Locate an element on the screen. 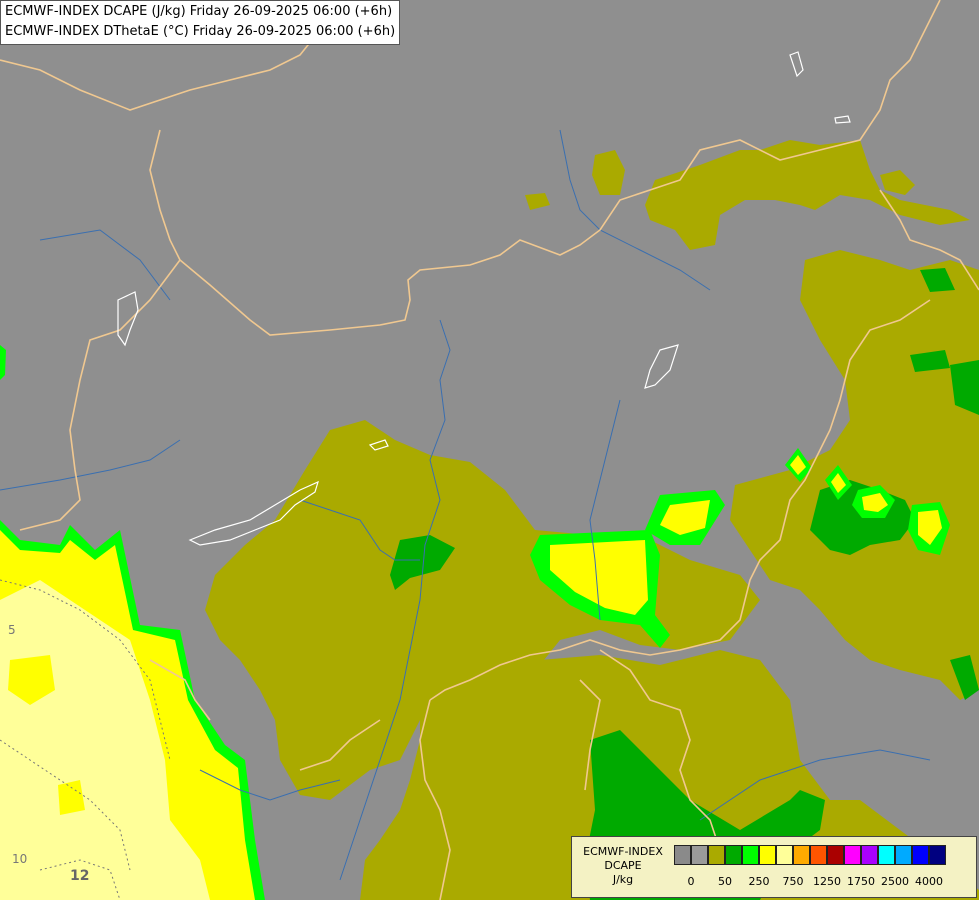 This screenshot has width=979, height=900. legend-ticks: 0 50 250 750 1250 1750 2500 4000 is located at coordinates (824, 883).